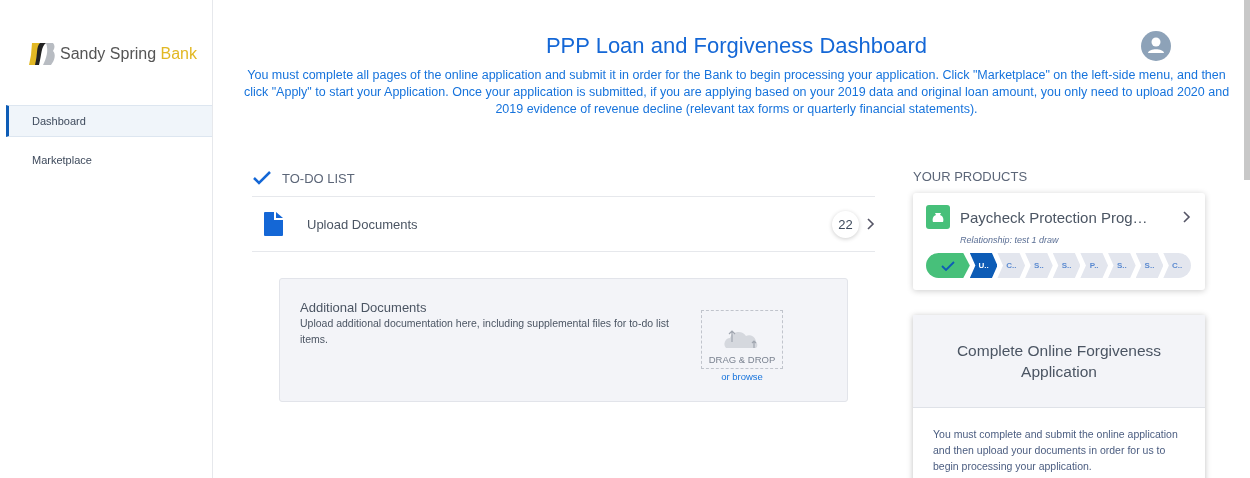 The height and width of the screenshot is (478, 1250). I want to click on relationship-text: Relationship: test 1 draw, so click(1010, 240).